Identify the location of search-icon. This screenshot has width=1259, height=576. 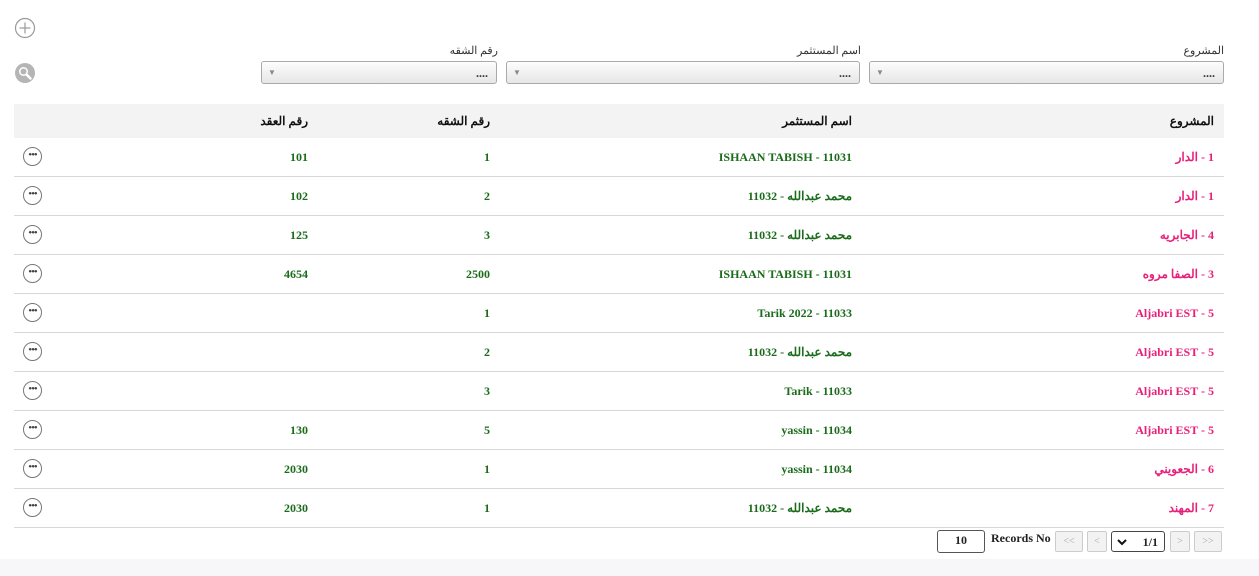
(25, 73).